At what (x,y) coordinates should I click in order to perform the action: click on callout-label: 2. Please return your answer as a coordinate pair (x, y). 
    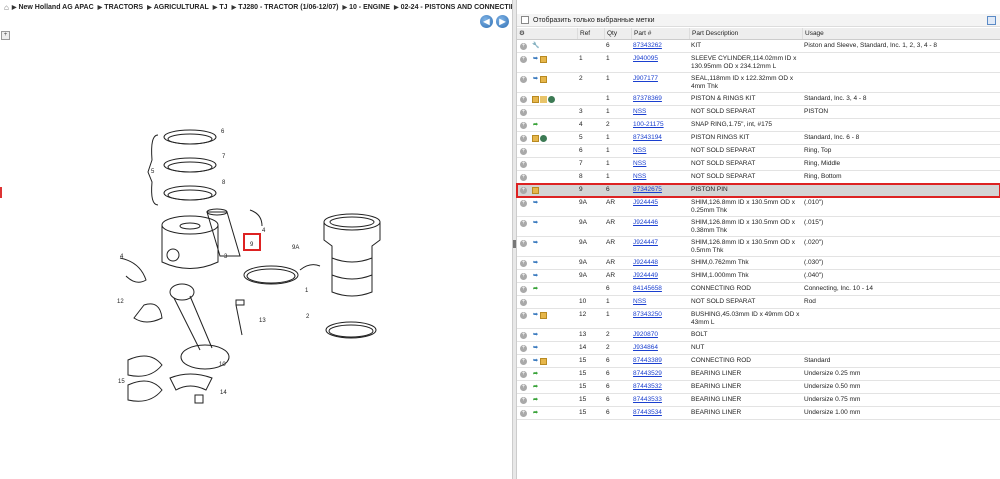
    Looking at the image, I should click on (308, 317).